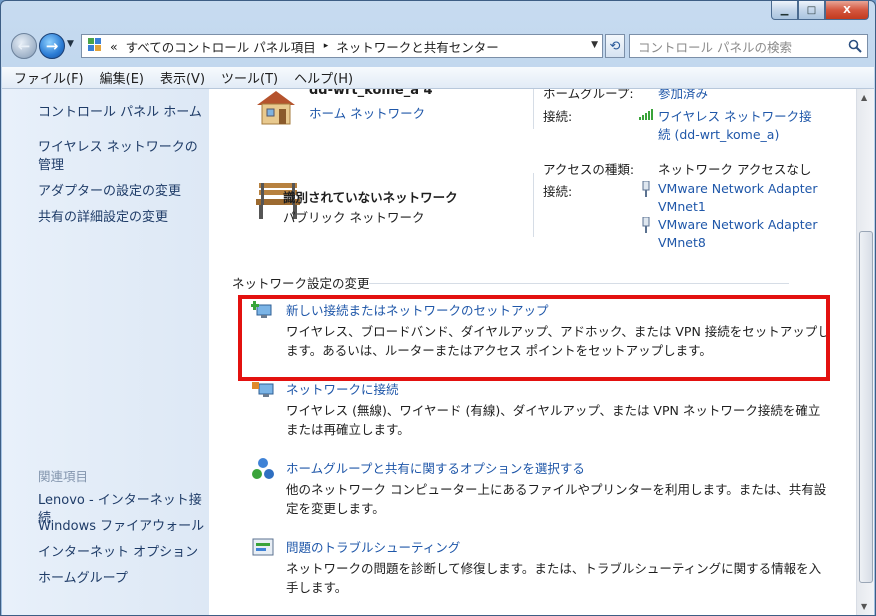 The width and height of the screenshot is (876, 616). I want to click on vertical-scrollbar: ▲ ▼, so click(865, 352).